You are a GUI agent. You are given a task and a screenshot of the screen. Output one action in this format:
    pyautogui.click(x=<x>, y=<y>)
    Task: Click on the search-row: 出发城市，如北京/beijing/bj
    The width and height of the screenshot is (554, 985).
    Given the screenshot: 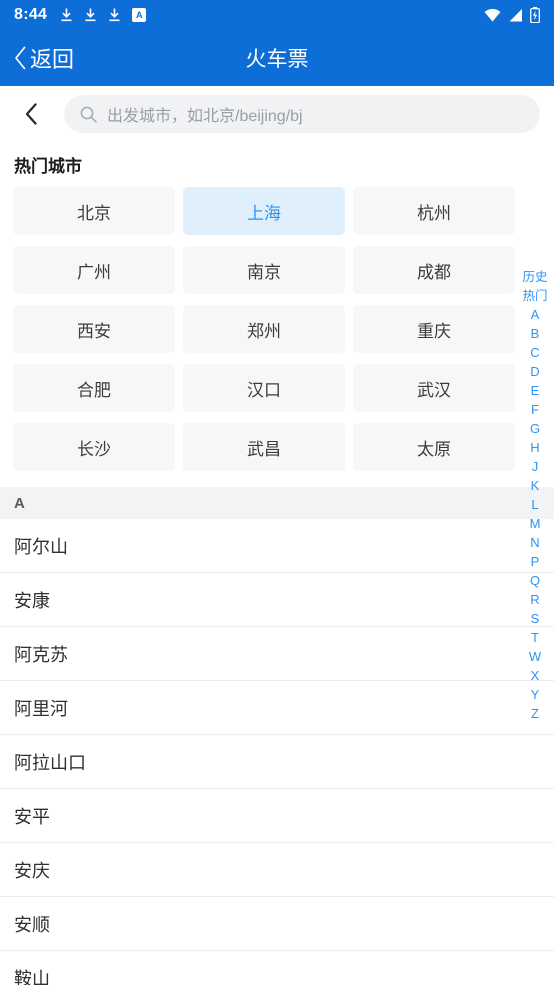 What is the action you would take?
    pyautogui.click(x=277, y=114)
    